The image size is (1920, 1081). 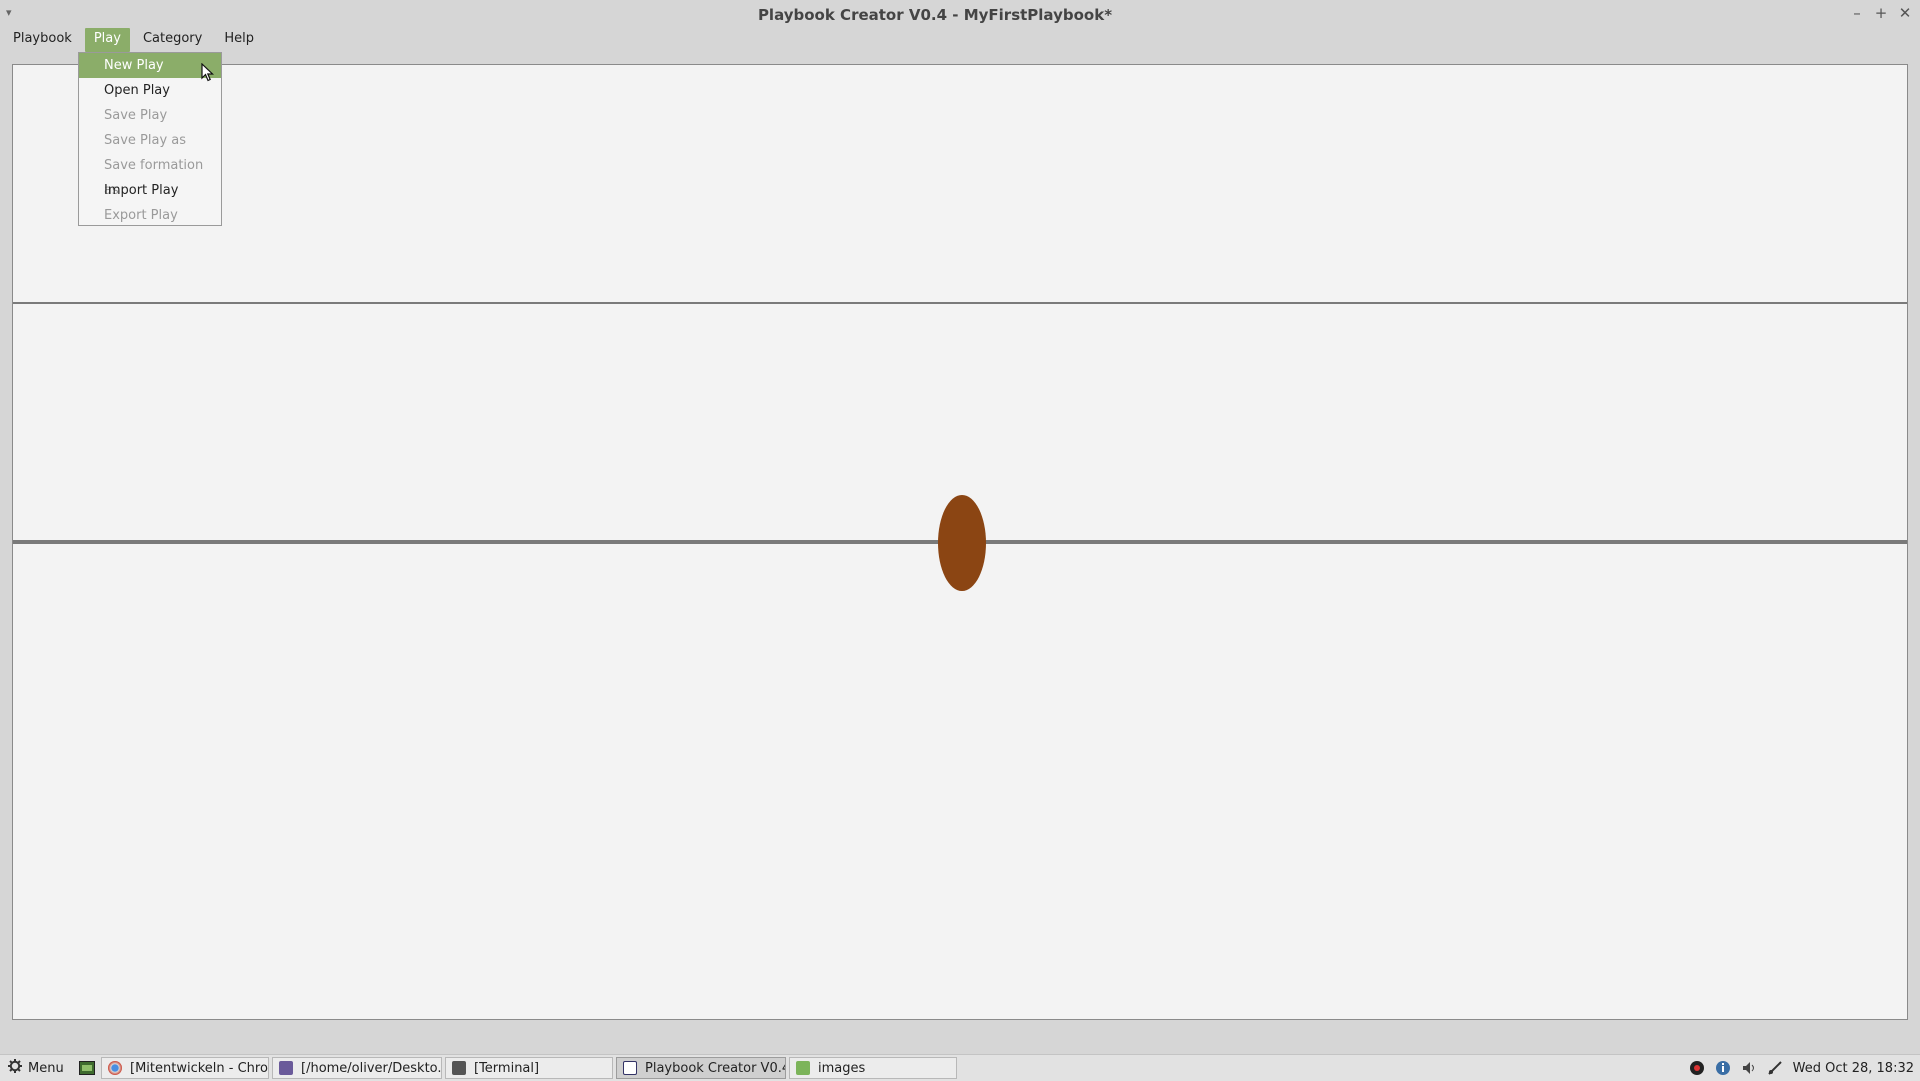 I want to click on menu-playbook: Playbook, so click(x=42, y=40).